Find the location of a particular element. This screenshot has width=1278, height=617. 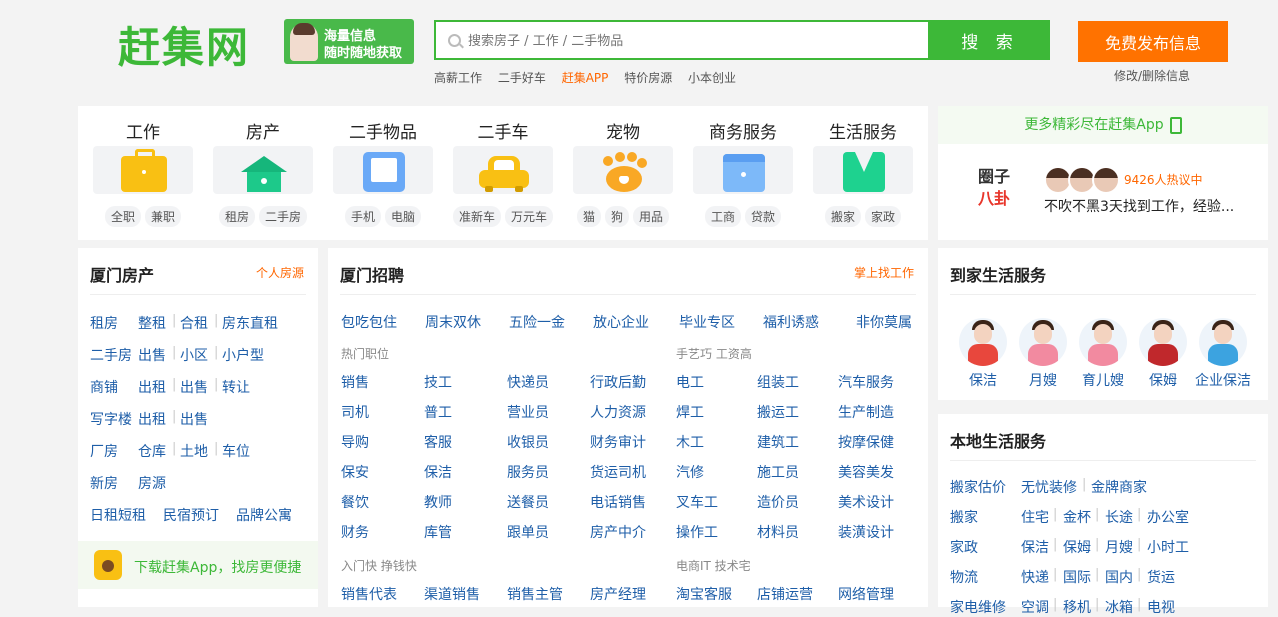

job-link: 库管 is located at coordinates (438, 532).